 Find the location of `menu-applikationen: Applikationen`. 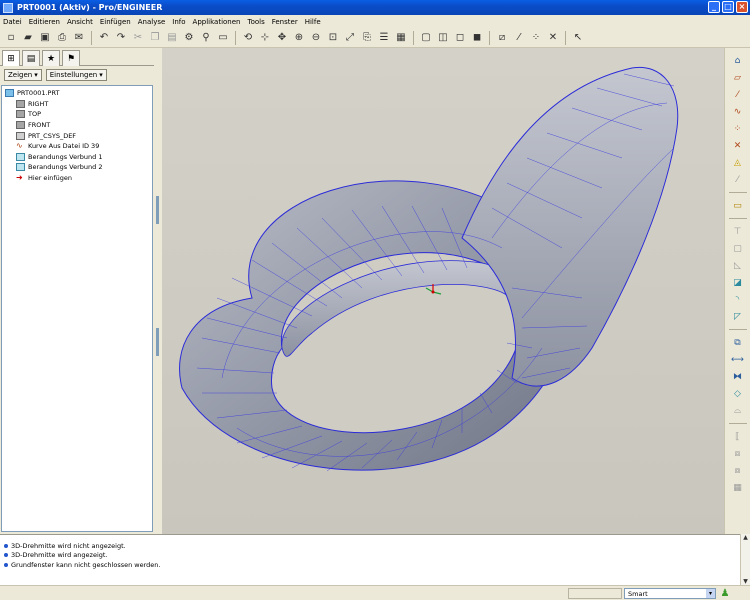

menu-applikationen: Applikationen is located at coordinates (217, 22).